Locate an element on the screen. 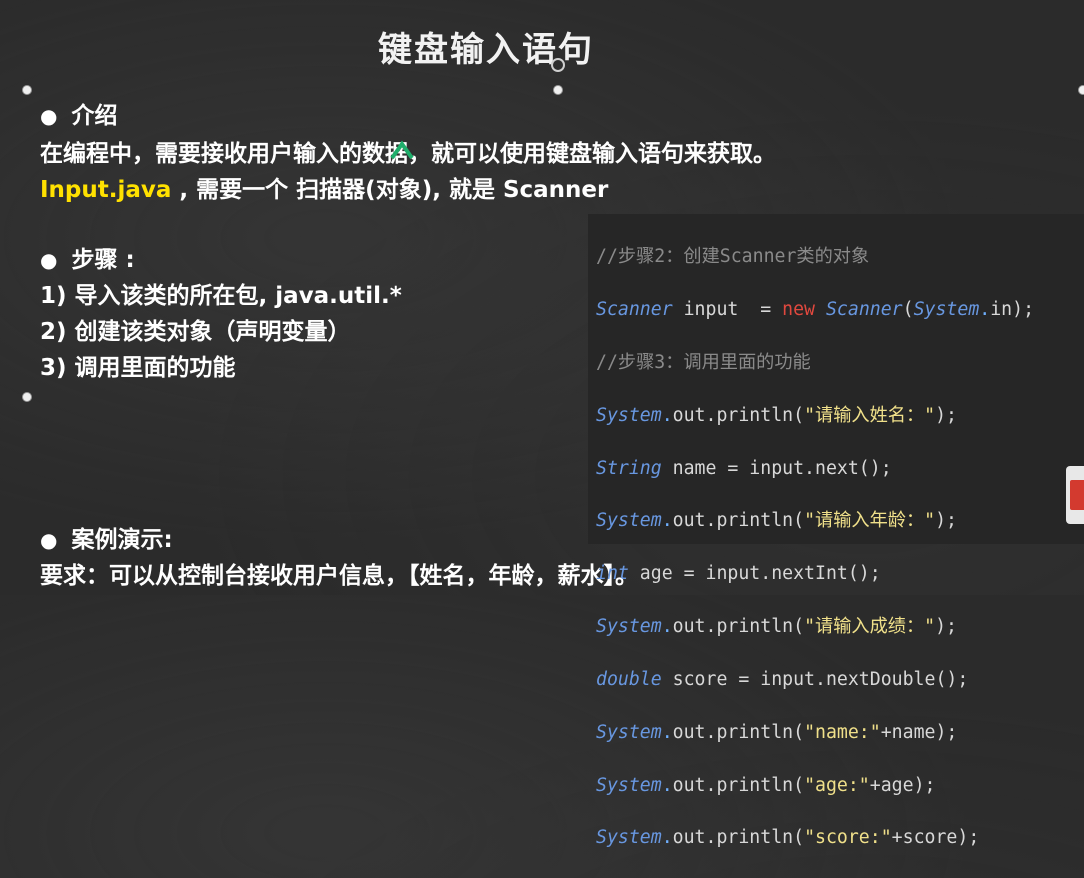 This screenshot has width=1084, height=878. step-item: 2) 创建该类对象（声明变量） is located at coordinates (195, 332).